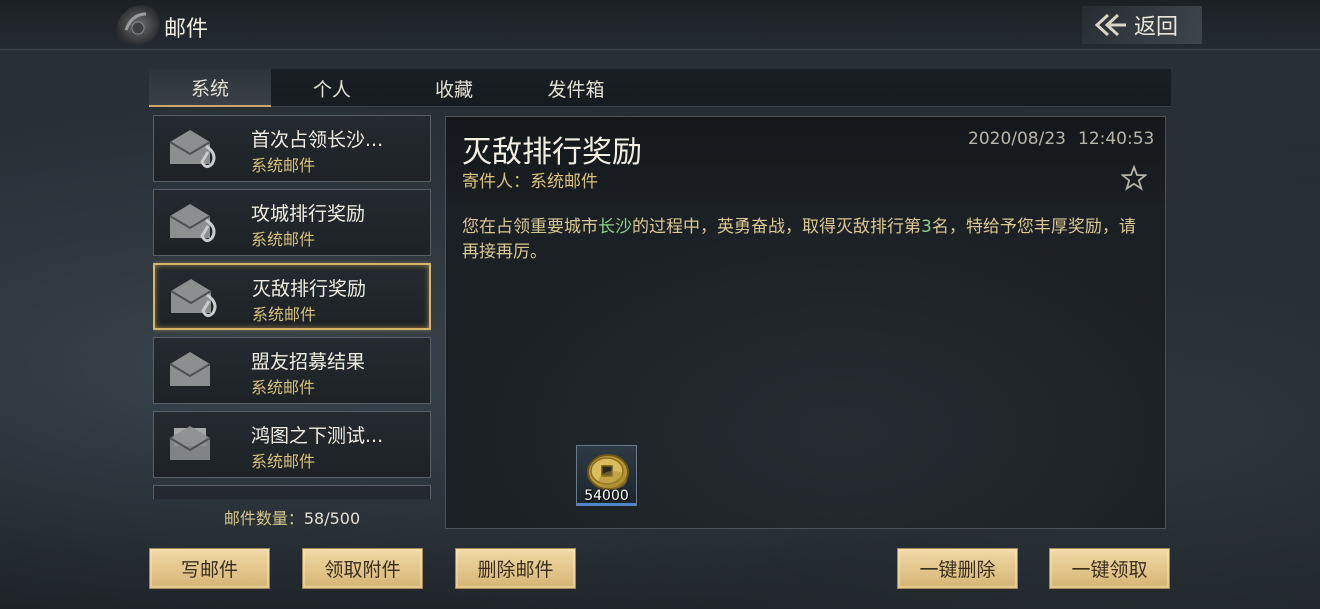 The width and height of the screenshot is (1320, 609). I want to click on back-label: 返回, so click(1156, 27).